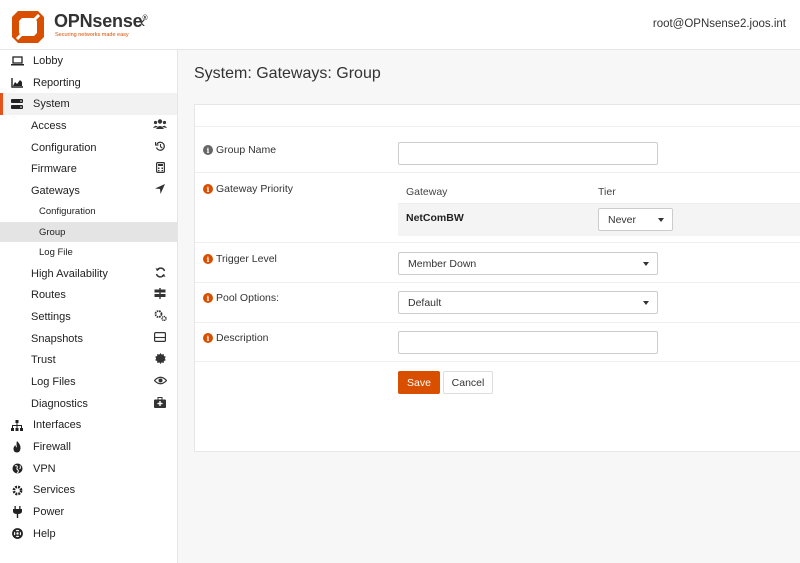 This screenshot has height=563, width=800. Describe the element at coordinates (101, 21) in the screenshot. I see `brand-name: OPNsense®` at that location.